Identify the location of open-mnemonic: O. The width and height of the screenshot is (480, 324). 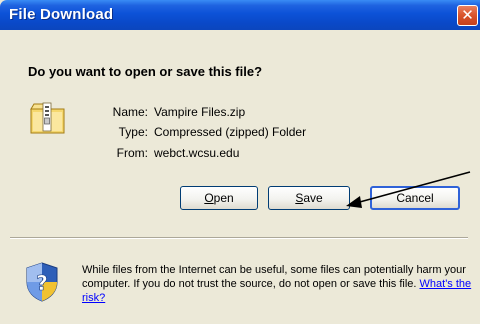
(209, 198).